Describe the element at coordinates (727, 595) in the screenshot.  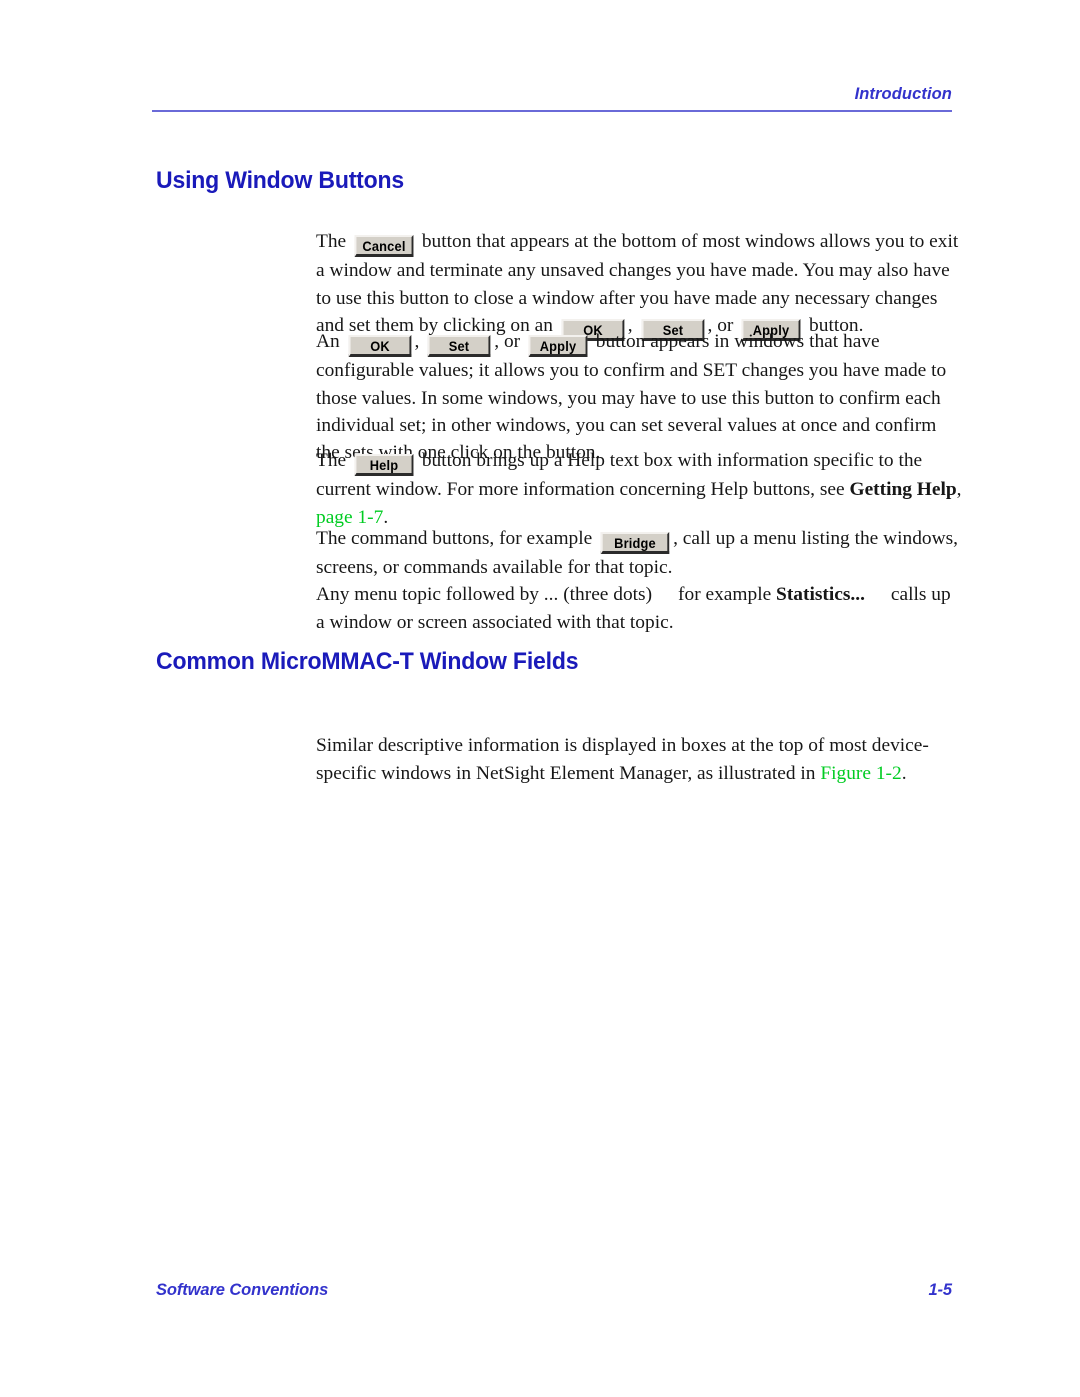
I see `text-run: for example` at that location.